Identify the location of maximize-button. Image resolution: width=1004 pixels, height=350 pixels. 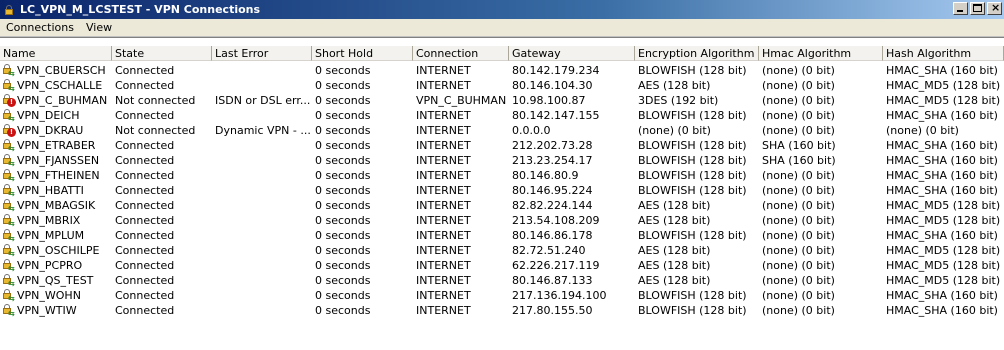
(977, 8).